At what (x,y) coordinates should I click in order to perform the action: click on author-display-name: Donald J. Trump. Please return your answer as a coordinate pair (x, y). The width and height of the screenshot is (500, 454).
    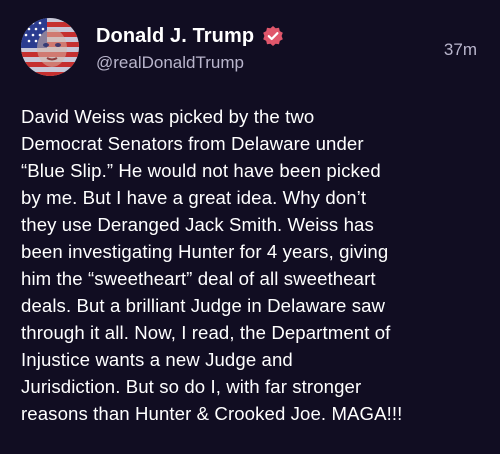
    Looking at the image, I should click on (175, 36).